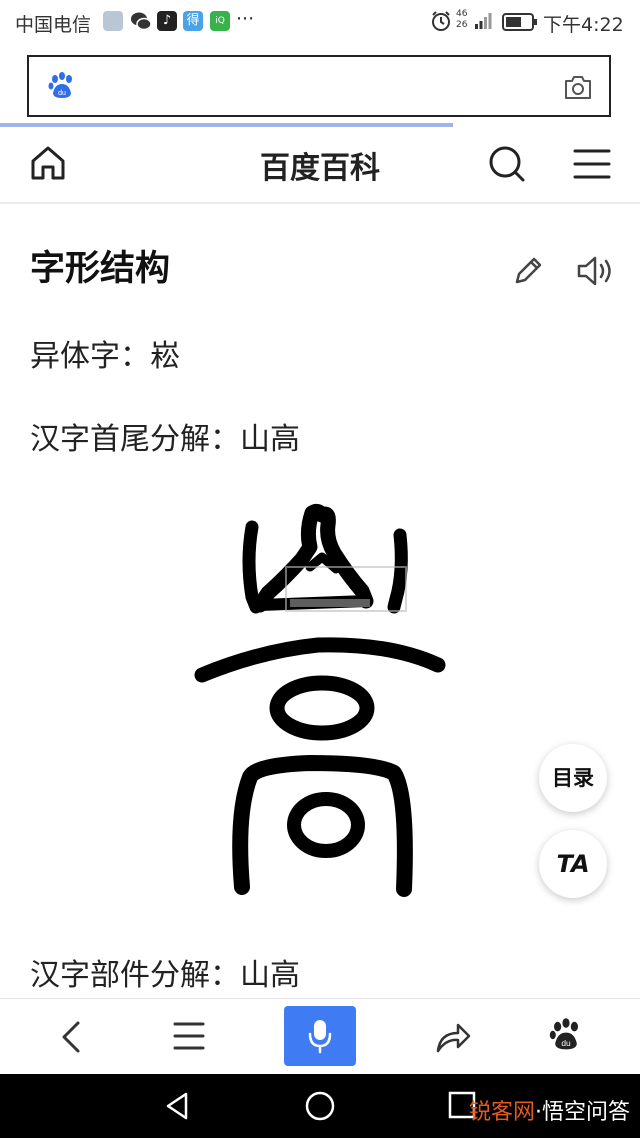 The image size is (640, 1138). What do you see at coordinates (53, 25) in the screenshot?
I see `carrier-label: 中国电信` at bounding box center [53, 25].